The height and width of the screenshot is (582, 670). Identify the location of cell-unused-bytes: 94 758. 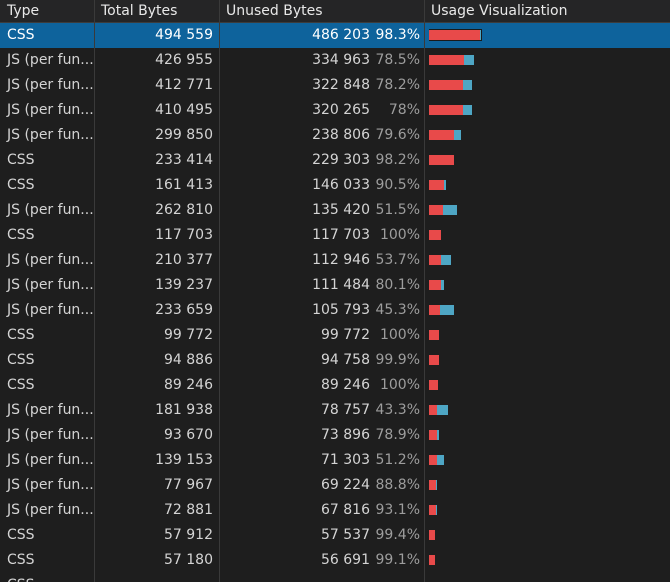
(345, 360).